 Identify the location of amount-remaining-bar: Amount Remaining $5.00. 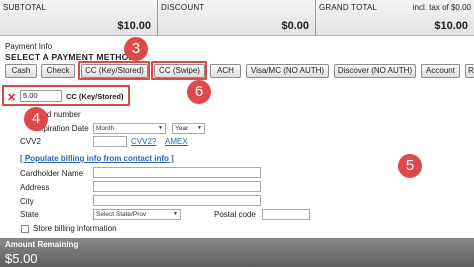
(237, 252).